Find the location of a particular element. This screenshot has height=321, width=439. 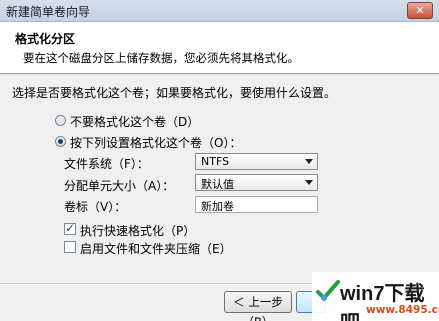

format-label: 按下列设置格式化这个卷（O）： is located at coordinates (155, 142).